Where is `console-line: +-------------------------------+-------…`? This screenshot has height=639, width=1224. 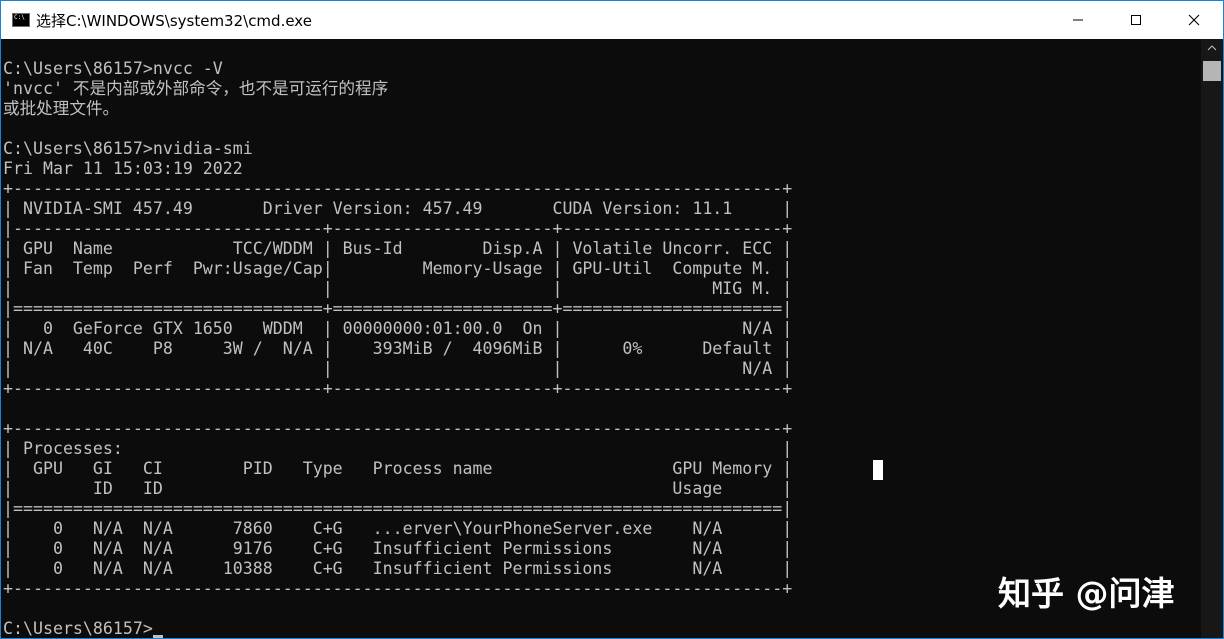 console-line: +-------------------------------+-------… is located at coordinates (398, 388).